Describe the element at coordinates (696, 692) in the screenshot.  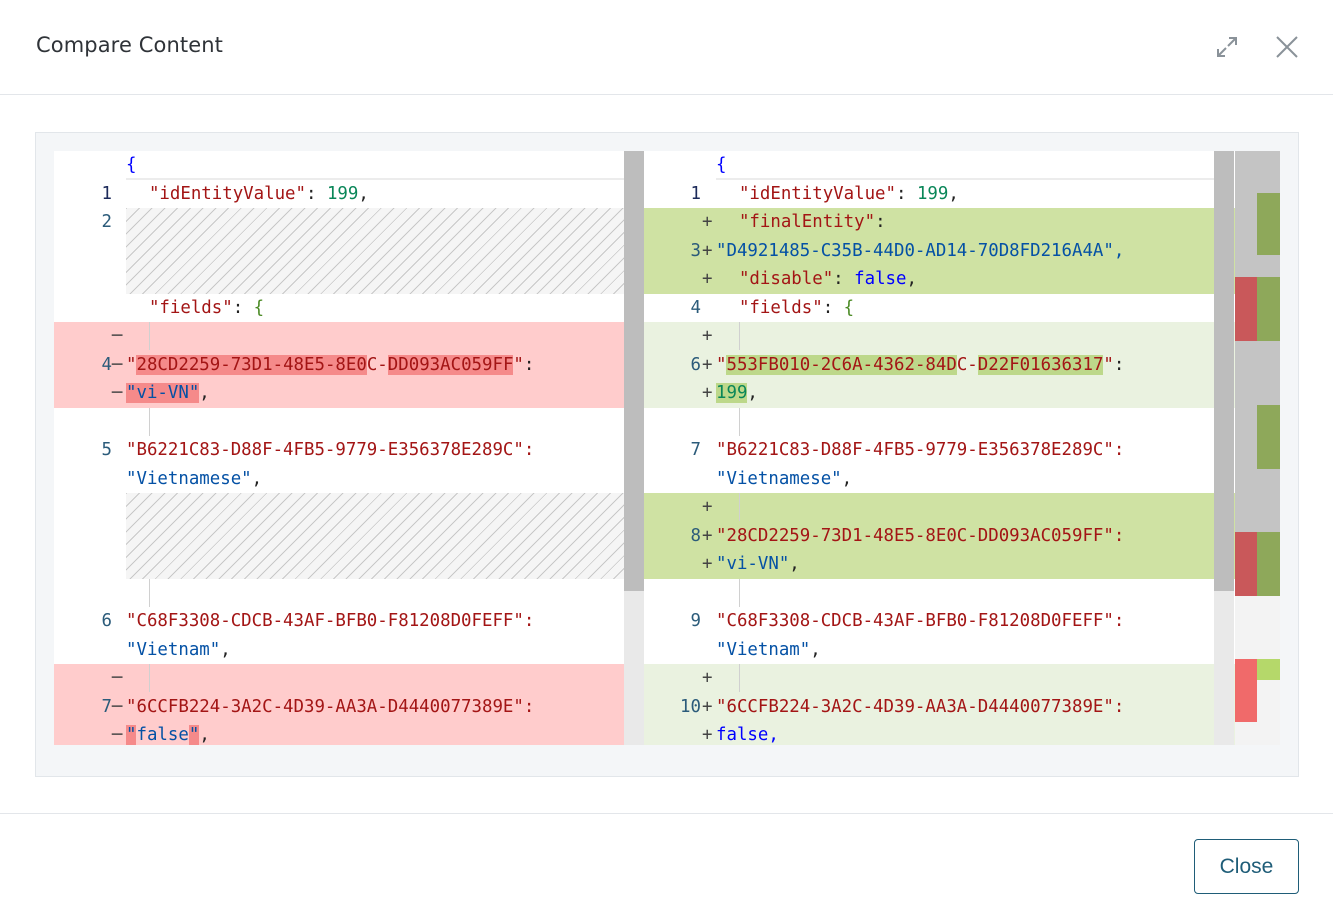
I see `inserted-line: 10 +` at that location.